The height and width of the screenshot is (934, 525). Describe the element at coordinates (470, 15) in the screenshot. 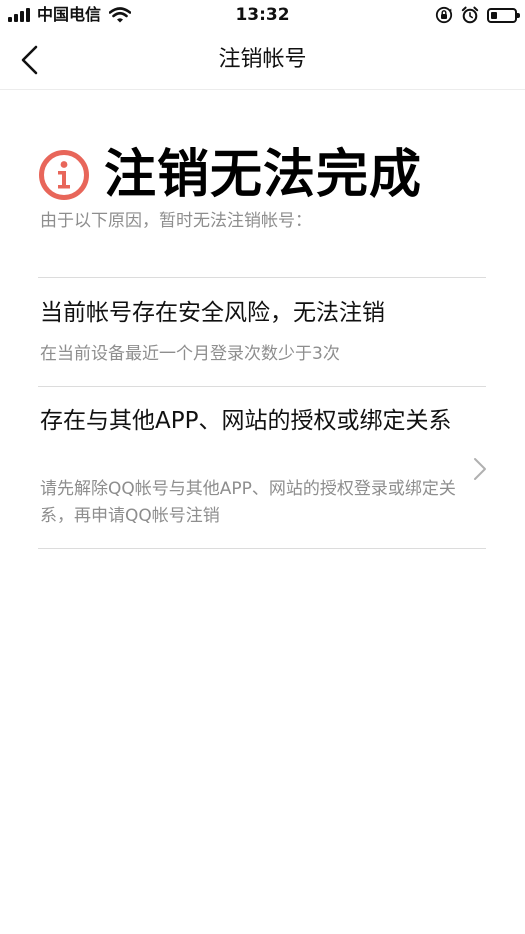

I see `alarm-icon` at that location.